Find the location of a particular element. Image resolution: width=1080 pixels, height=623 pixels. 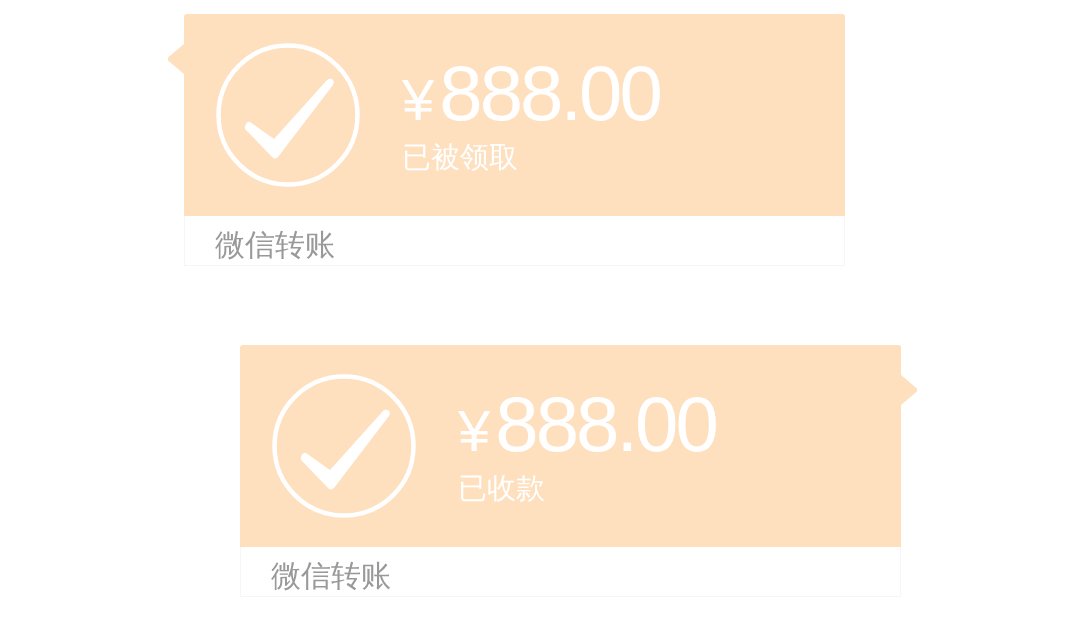

status-text: 已被领取 is located at coordinates (460, 157).